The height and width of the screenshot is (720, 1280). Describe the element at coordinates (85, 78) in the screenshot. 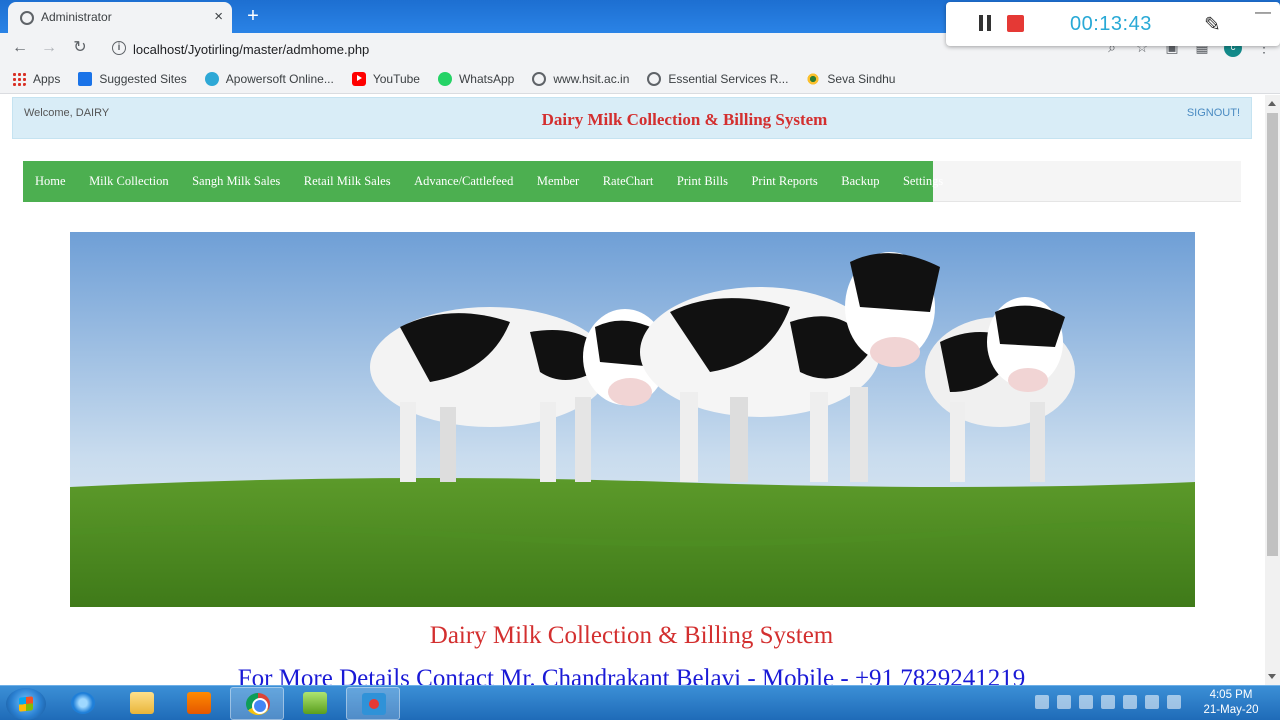

I see `suggested-sites-icon` at that location.